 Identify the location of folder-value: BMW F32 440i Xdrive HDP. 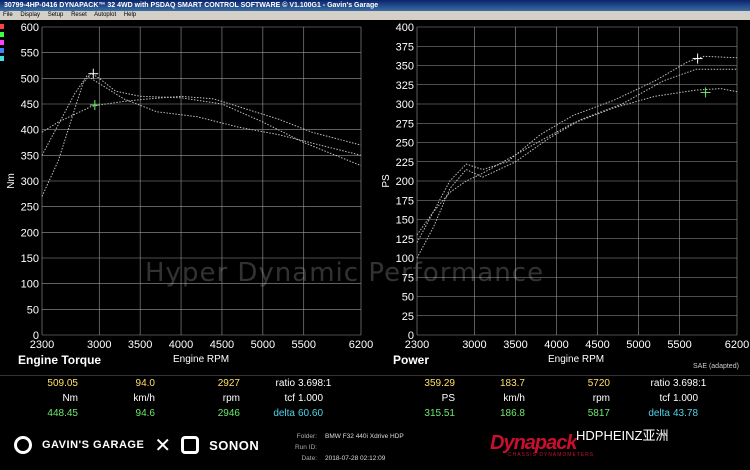
(364, 436).